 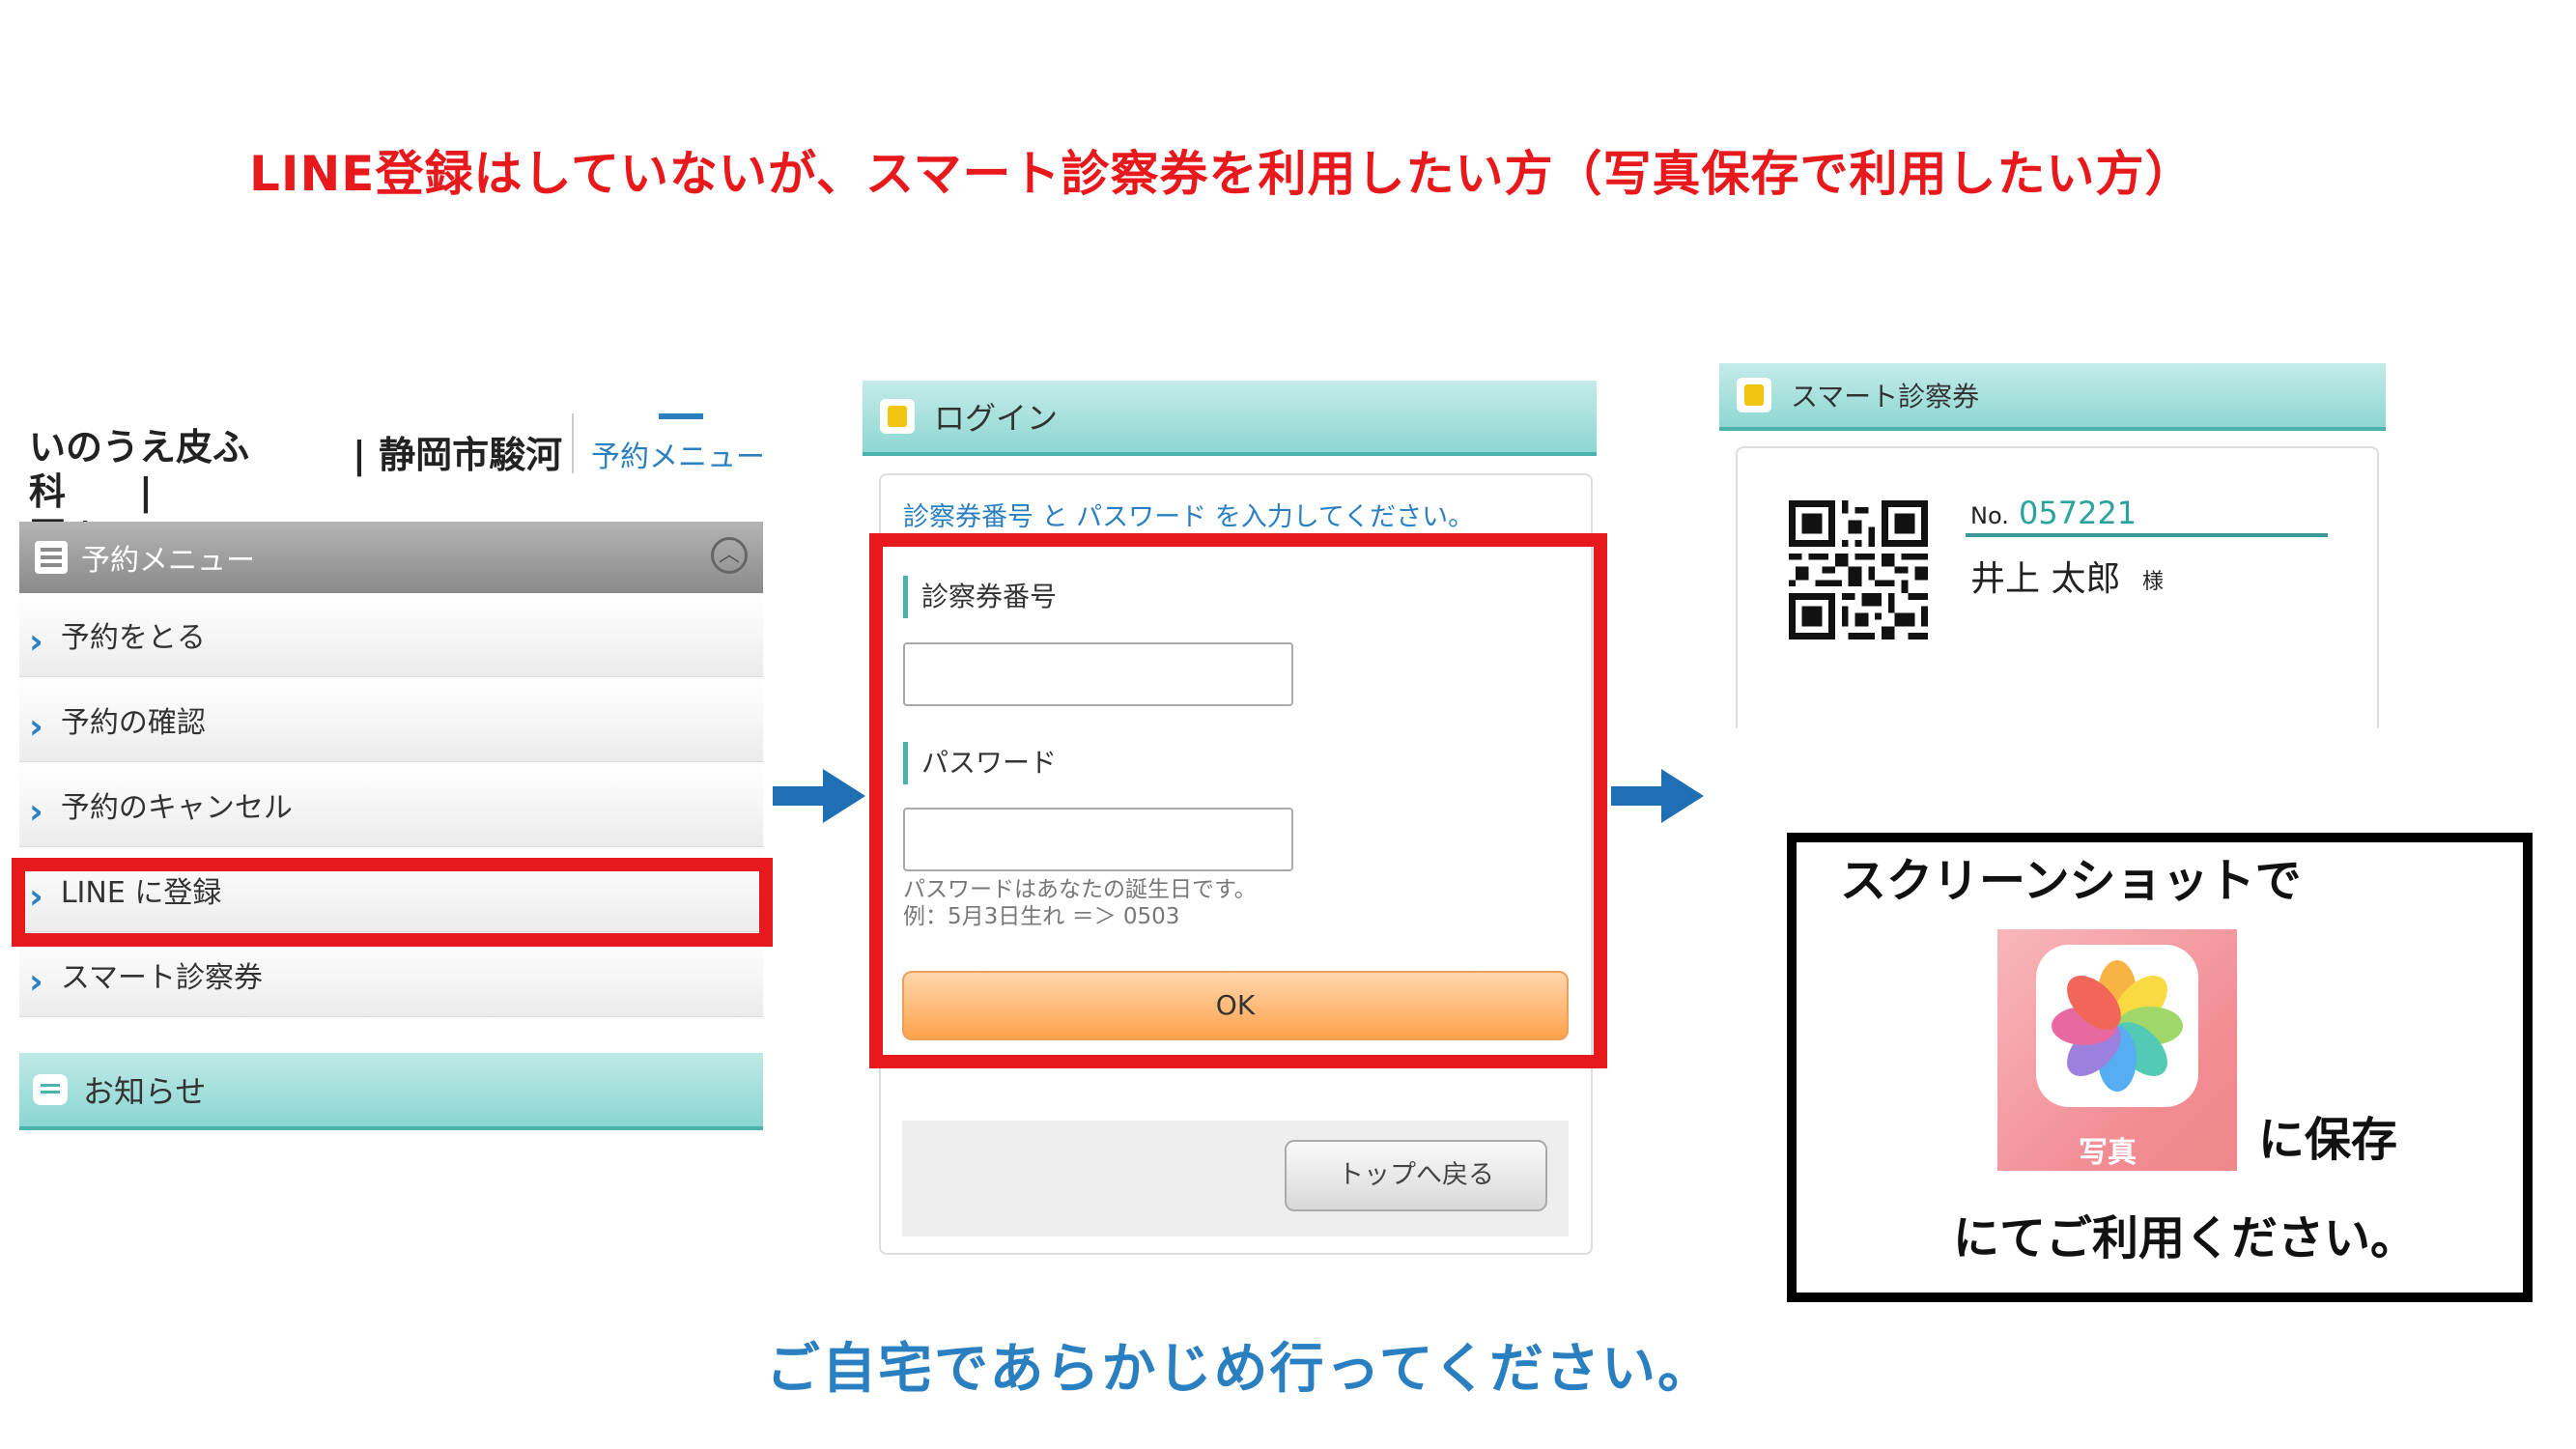 What do you see at coordinates (573, 443) in the screenshot?
I see `header-divider` at bounding box center [573, 443].